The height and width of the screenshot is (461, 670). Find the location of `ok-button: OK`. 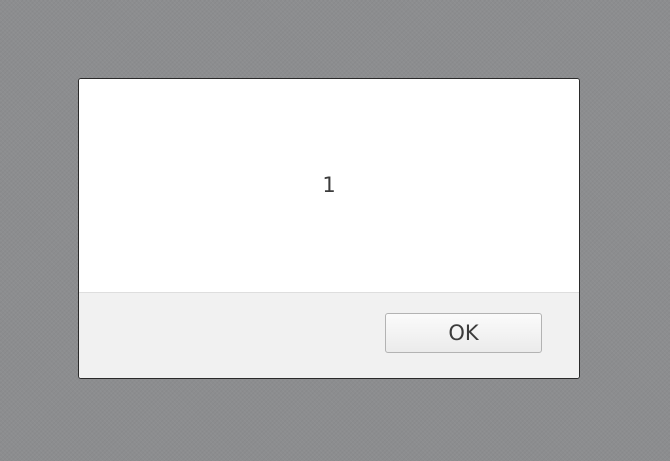

ok-button: OK is located at coordinates (463, 333).